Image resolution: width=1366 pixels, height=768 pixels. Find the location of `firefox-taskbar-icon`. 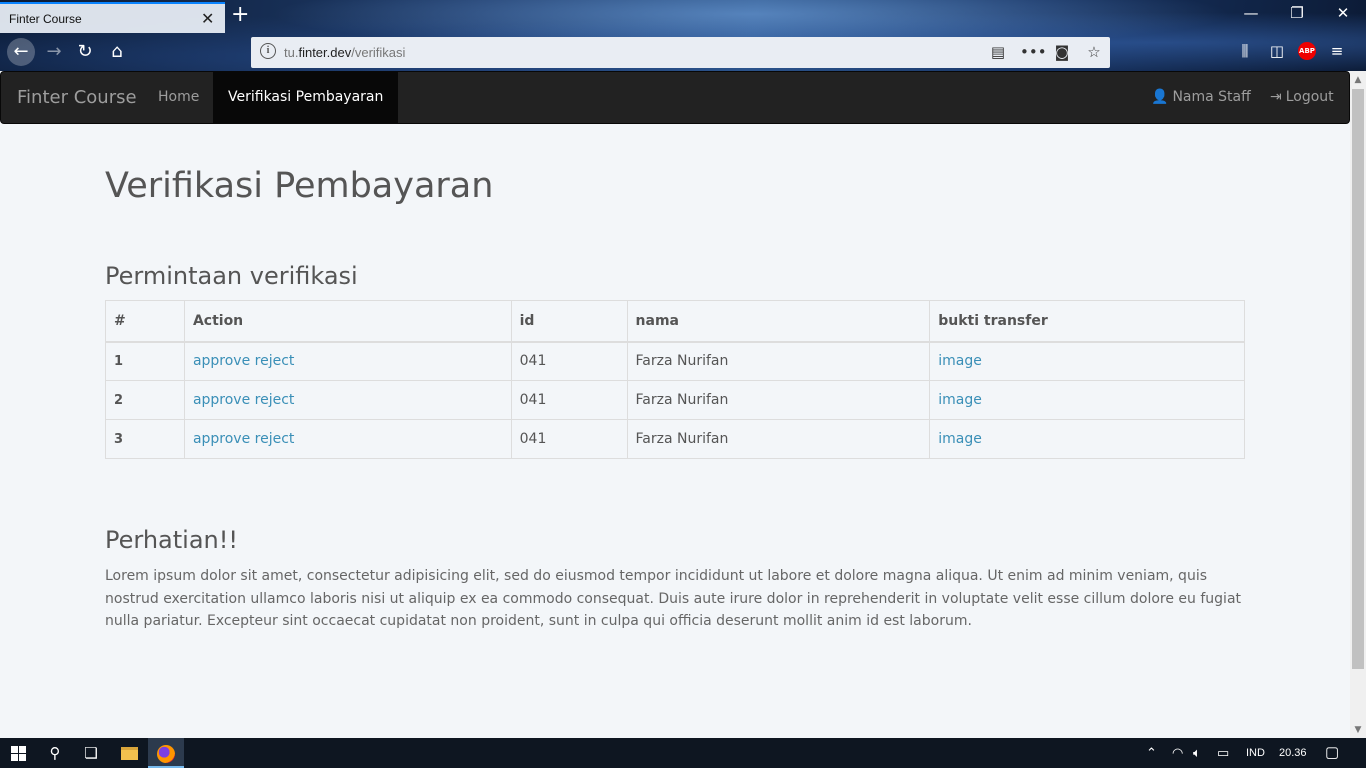

firefox-taskbar-icon is located at coordinates (166, 753).